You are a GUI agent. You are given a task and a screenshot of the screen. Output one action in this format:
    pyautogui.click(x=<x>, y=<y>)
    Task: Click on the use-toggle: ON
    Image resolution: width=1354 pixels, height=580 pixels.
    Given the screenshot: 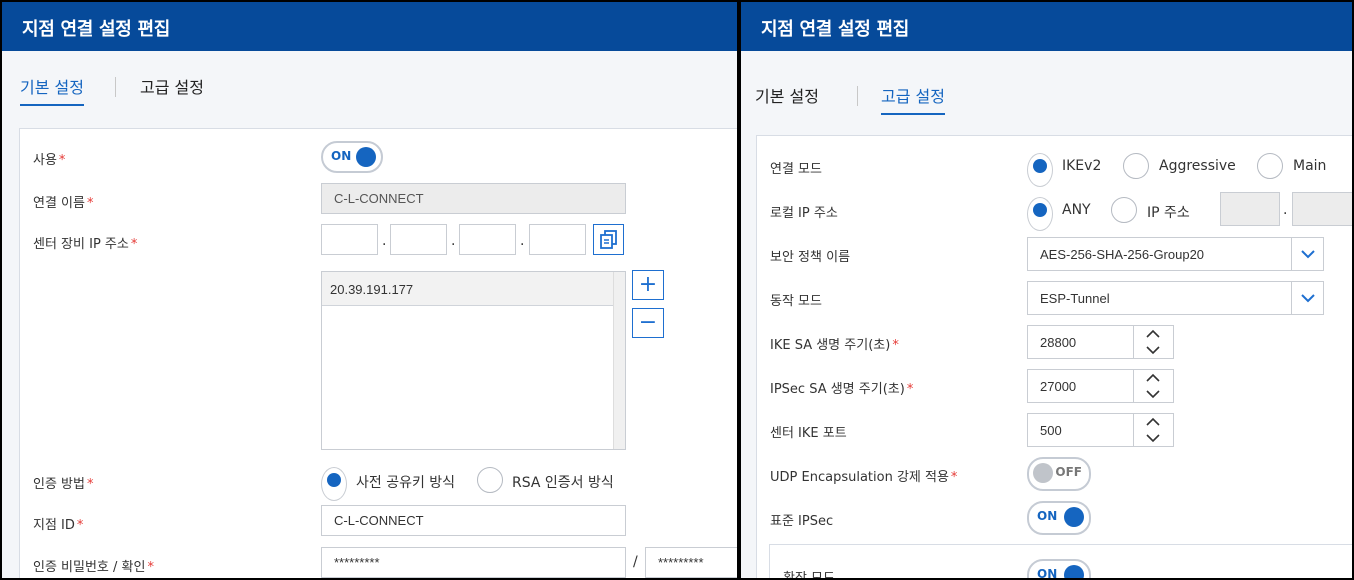 What is the action you would take?
    pyautogui.click(x=352, y=157)
    